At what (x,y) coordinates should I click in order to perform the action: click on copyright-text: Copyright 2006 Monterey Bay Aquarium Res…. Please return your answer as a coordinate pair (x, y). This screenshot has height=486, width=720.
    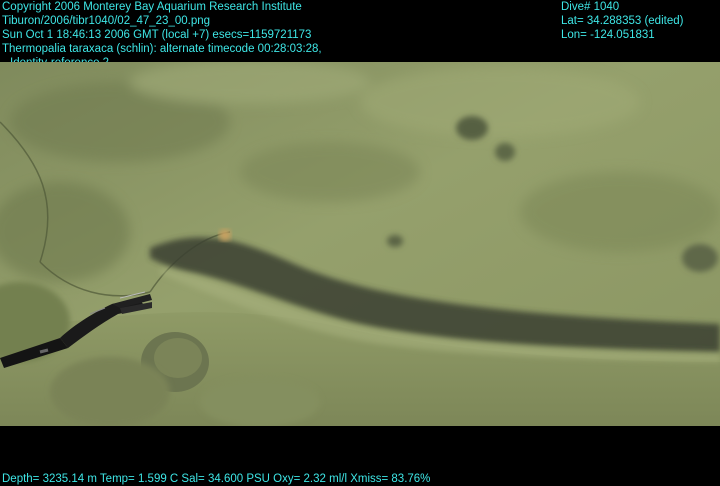
    Looking at the image, I should click on (152, 7).